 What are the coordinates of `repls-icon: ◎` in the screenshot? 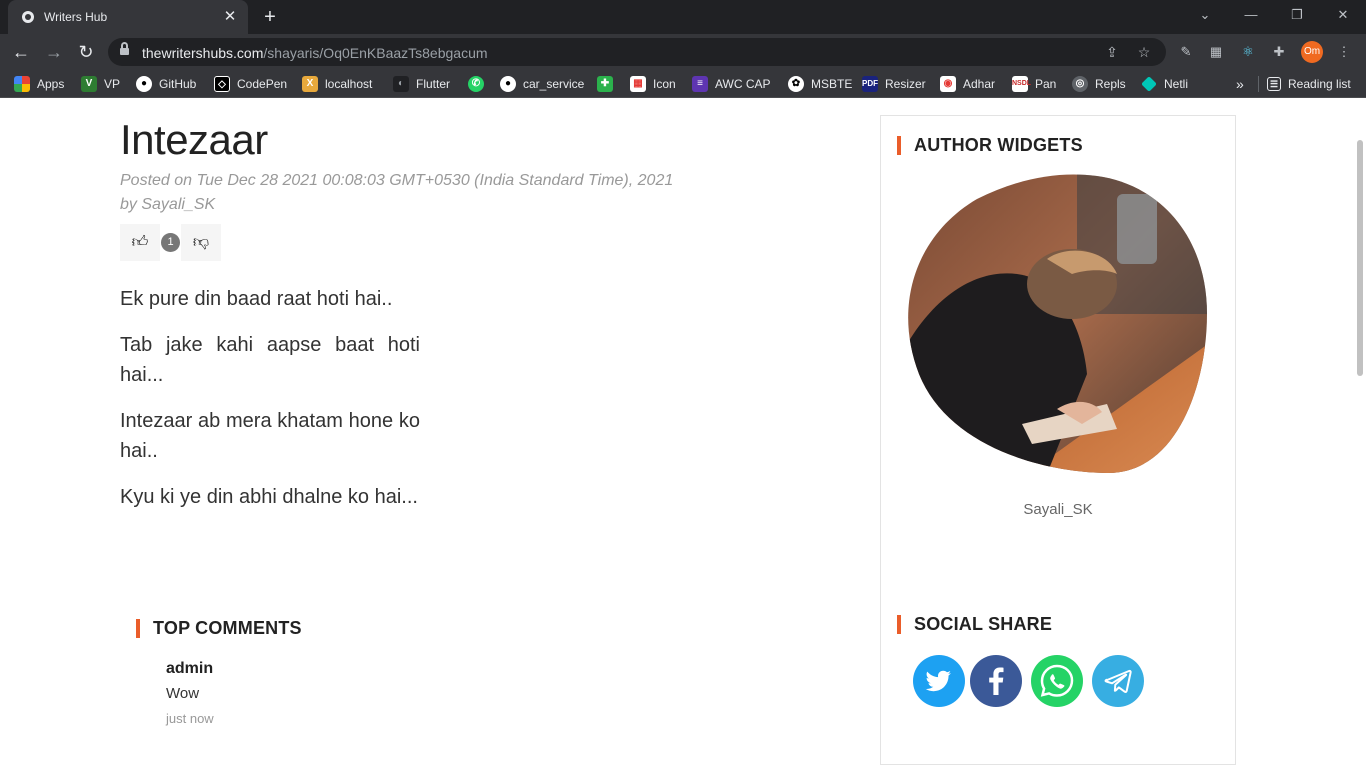 It's located at (1080, 84).